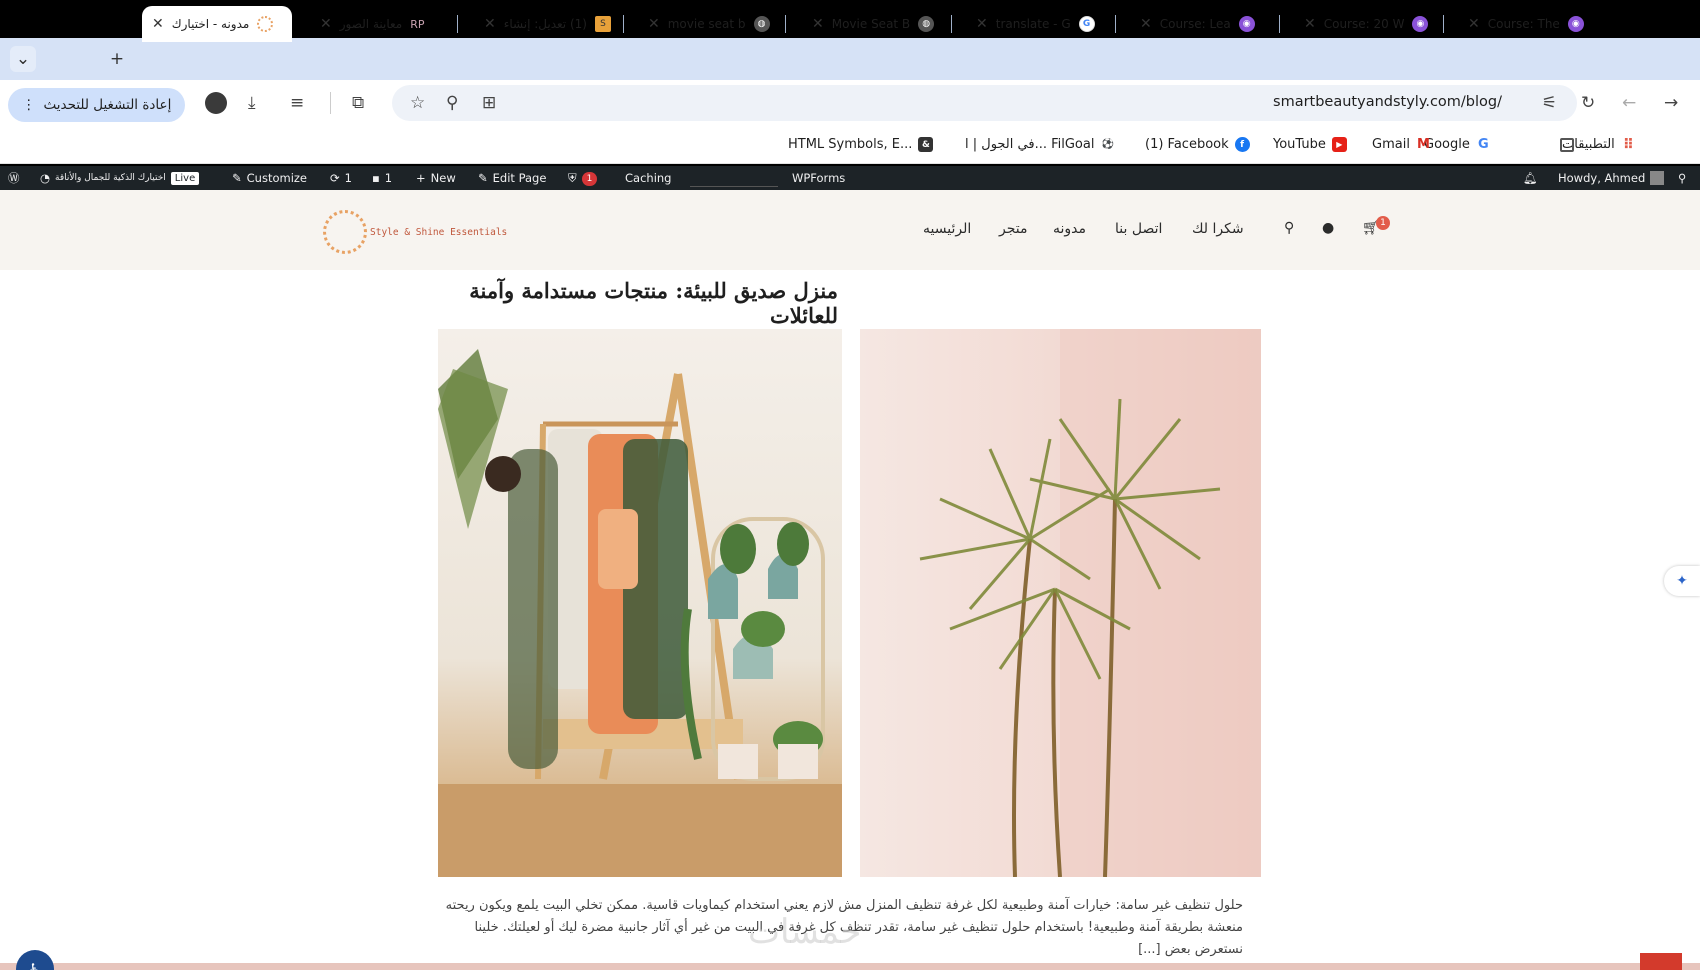 The height and width of the screenshot is (970, 1700). Describe the element at coordinates (1457, 144) in the screenshot. I see `bookmark-google: Google G` at that location.